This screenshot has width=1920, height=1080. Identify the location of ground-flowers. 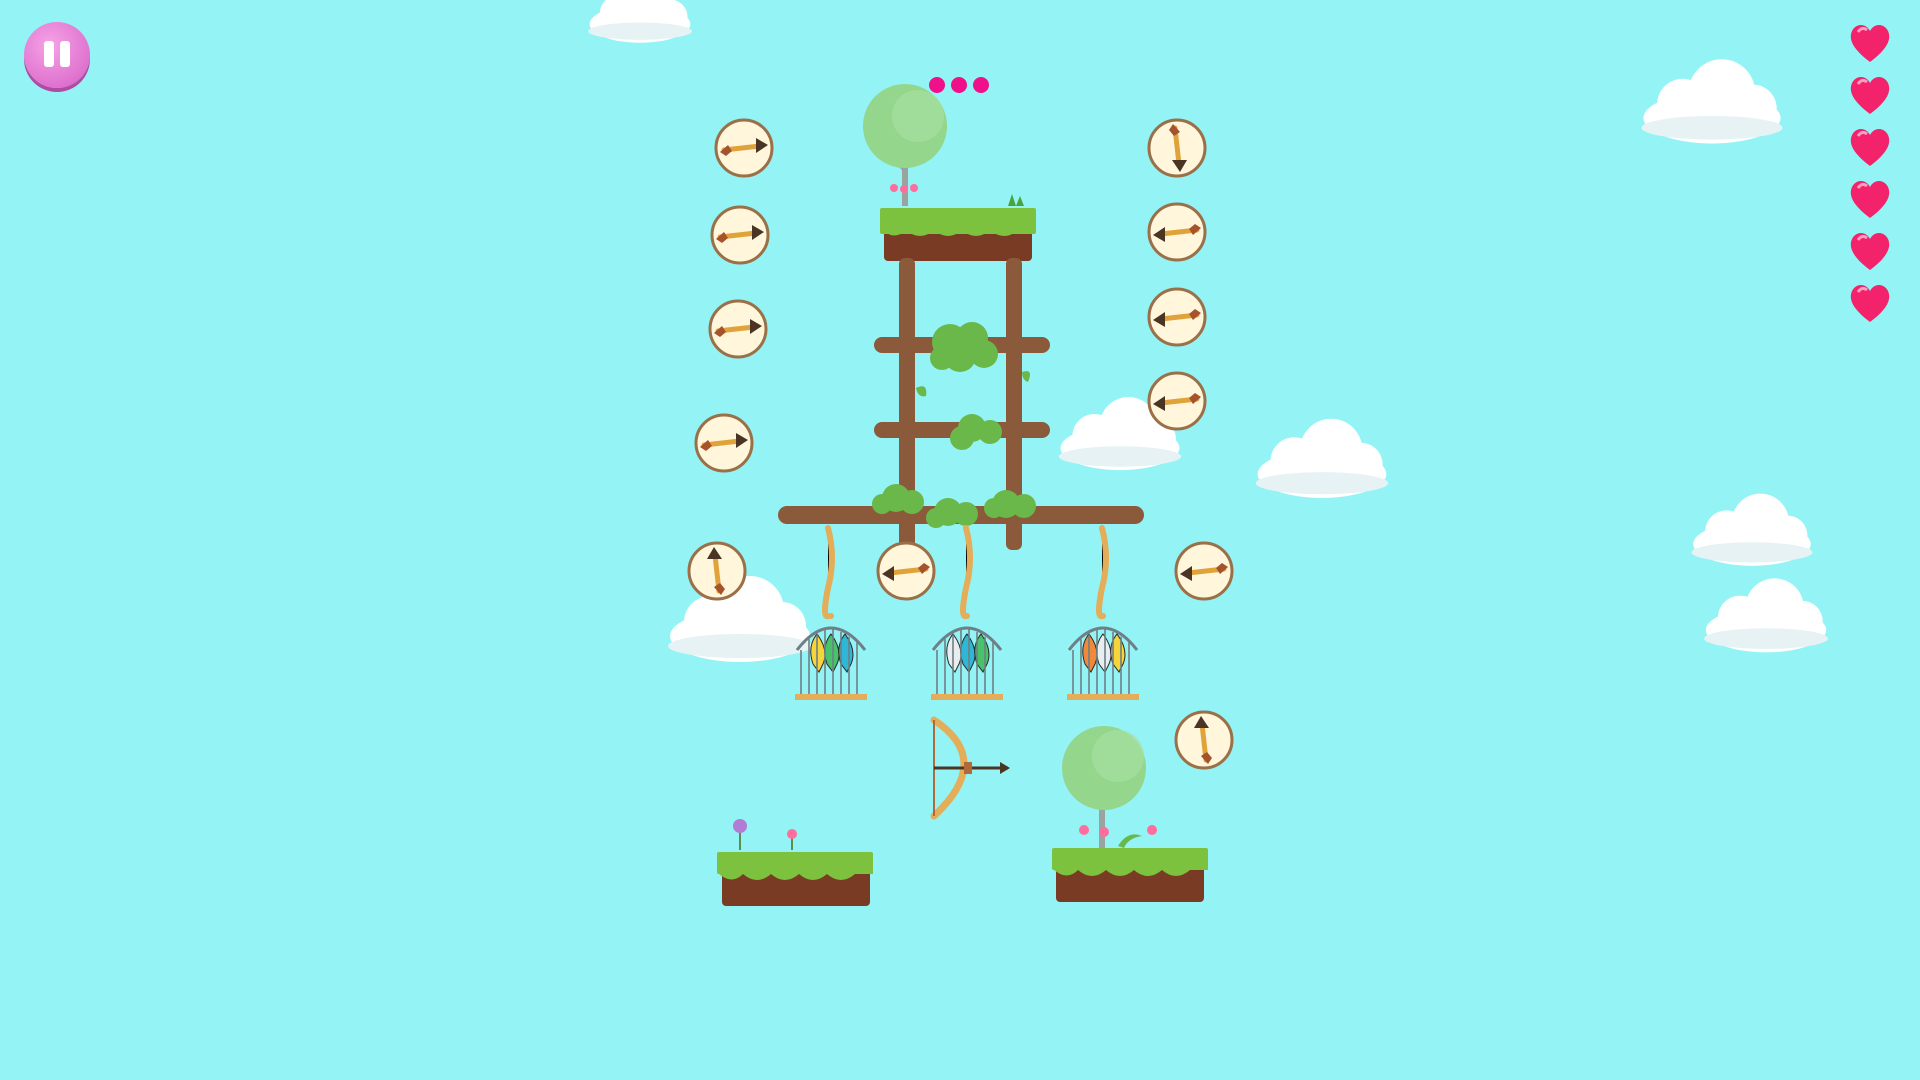
(765, 834).